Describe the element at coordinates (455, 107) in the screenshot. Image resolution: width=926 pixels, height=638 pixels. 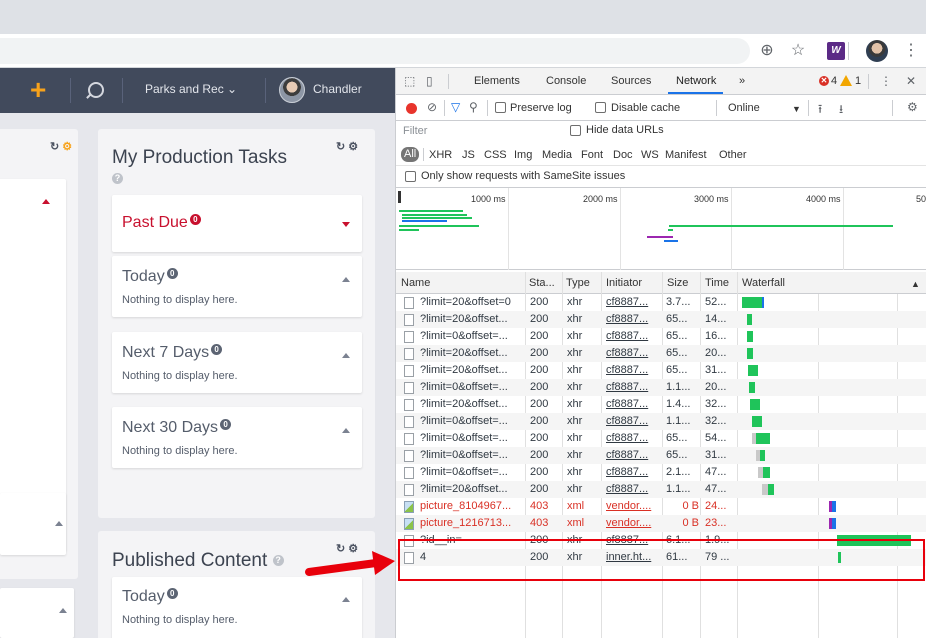
I see `filter-icon: ▽` at that location.